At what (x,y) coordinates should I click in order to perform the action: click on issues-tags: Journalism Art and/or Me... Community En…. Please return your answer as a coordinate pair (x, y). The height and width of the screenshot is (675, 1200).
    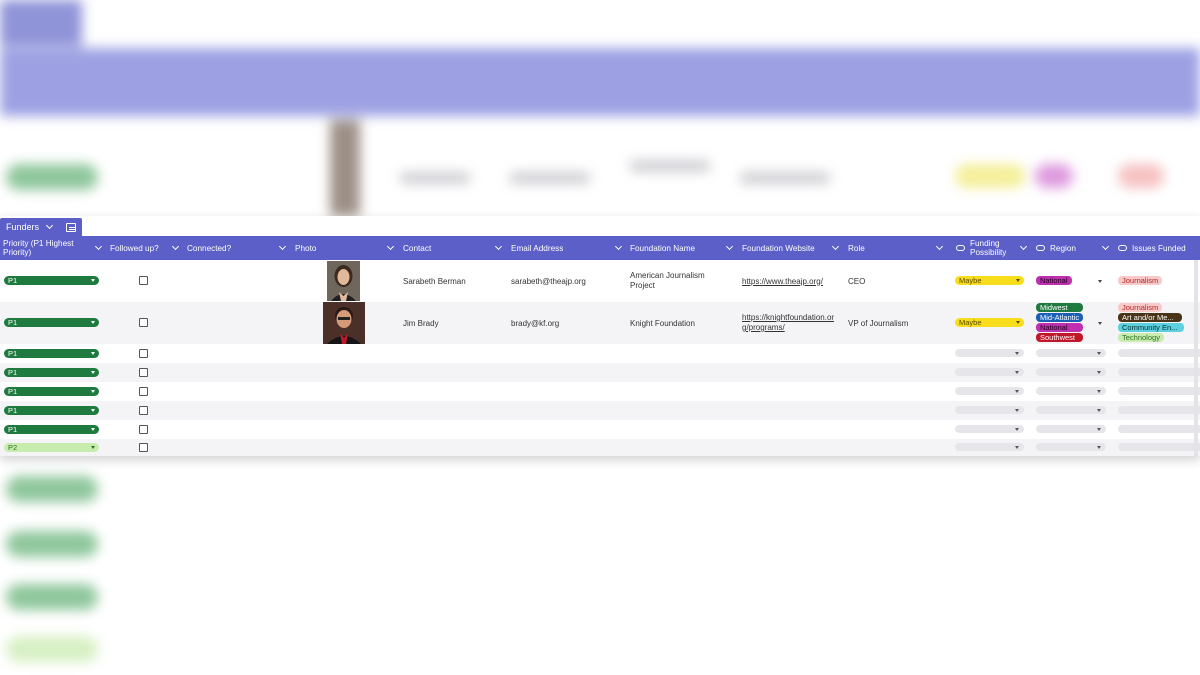
    Looking at the image, I should click on (1153, 322).